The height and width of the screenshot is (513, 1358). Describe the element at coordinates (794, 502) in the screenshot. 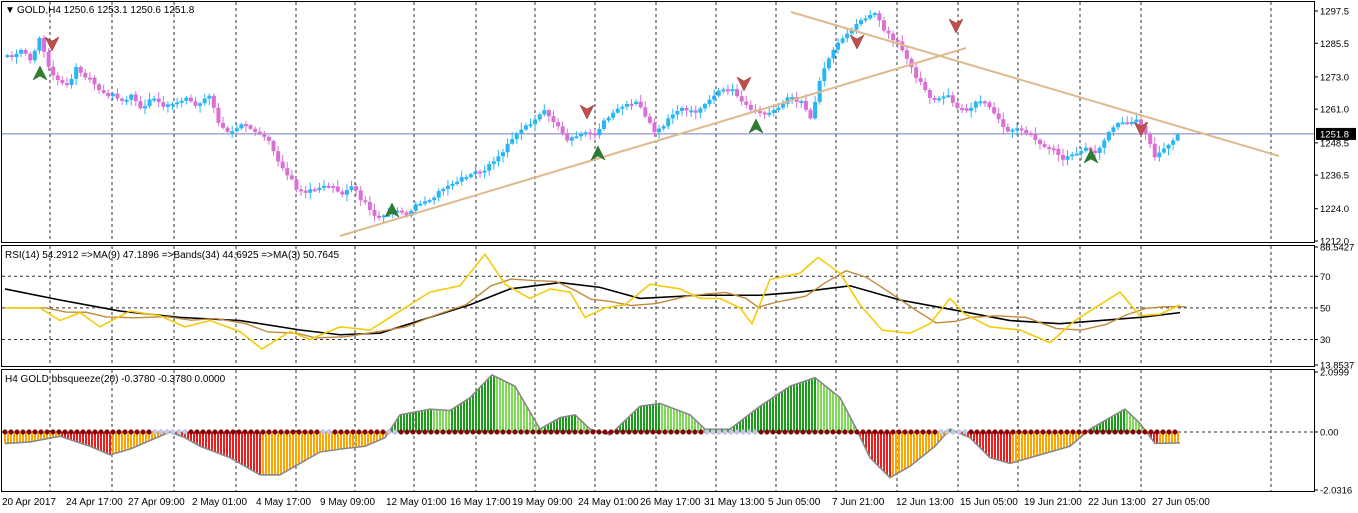

I see `time-label: 5 Jun 05:00` at that location.